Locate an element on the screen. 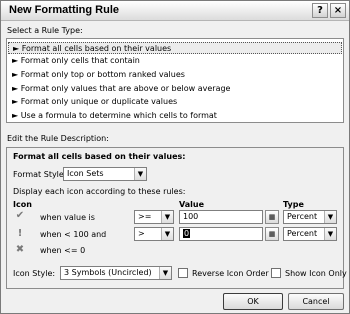 This screenshot has width=350, height=314. icon-style-value: 3 Symbols (Uncircled) is located at coordinates (108, 272).